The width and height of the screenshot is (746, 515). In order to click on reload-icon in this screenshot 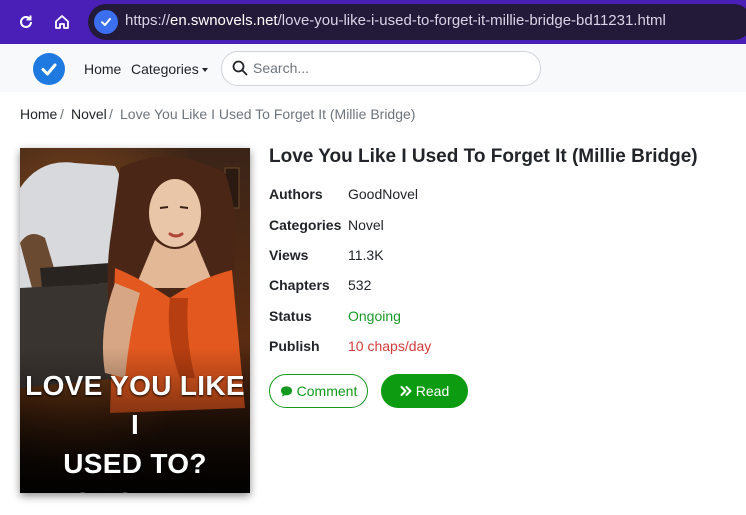, I will do `click(26, 22)`.